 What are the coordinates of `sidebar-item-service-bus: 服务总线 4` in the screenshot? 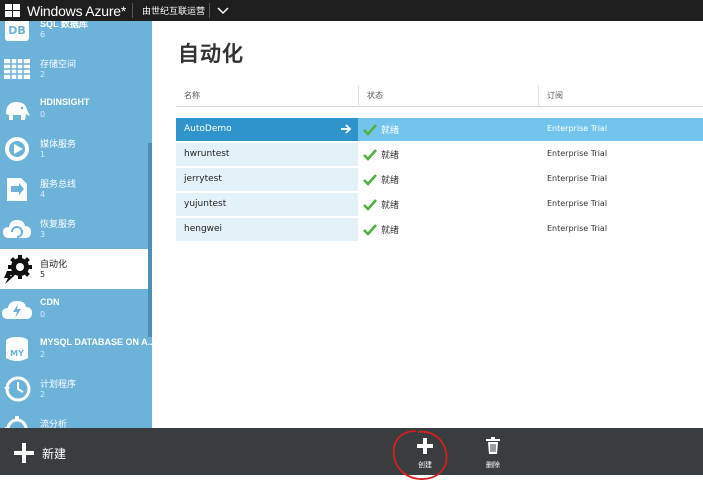 It's located at (76, 189).